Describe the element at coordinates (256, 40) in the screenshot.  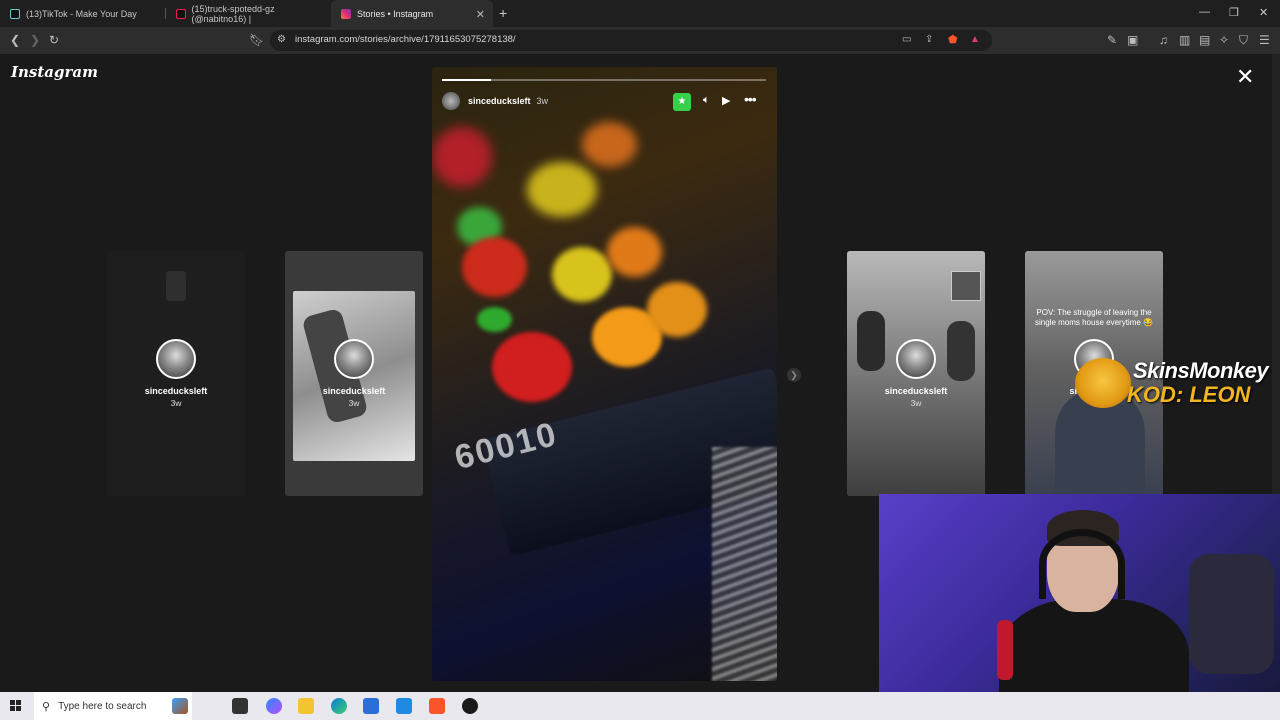
I see `bookmark-icon: 🔖︎` at that location.